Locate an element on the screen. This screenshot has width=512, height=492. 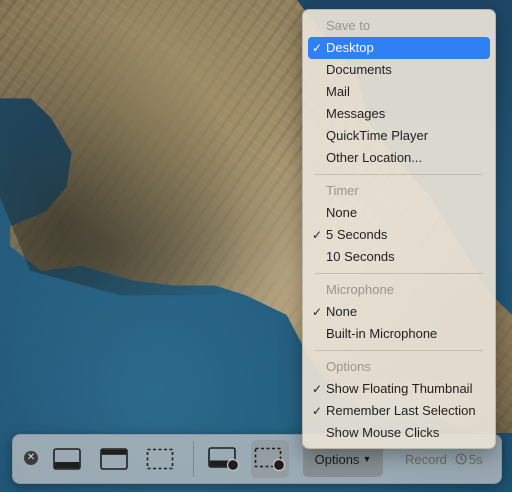
toolbar-divider is located at coordinates (193, 459).